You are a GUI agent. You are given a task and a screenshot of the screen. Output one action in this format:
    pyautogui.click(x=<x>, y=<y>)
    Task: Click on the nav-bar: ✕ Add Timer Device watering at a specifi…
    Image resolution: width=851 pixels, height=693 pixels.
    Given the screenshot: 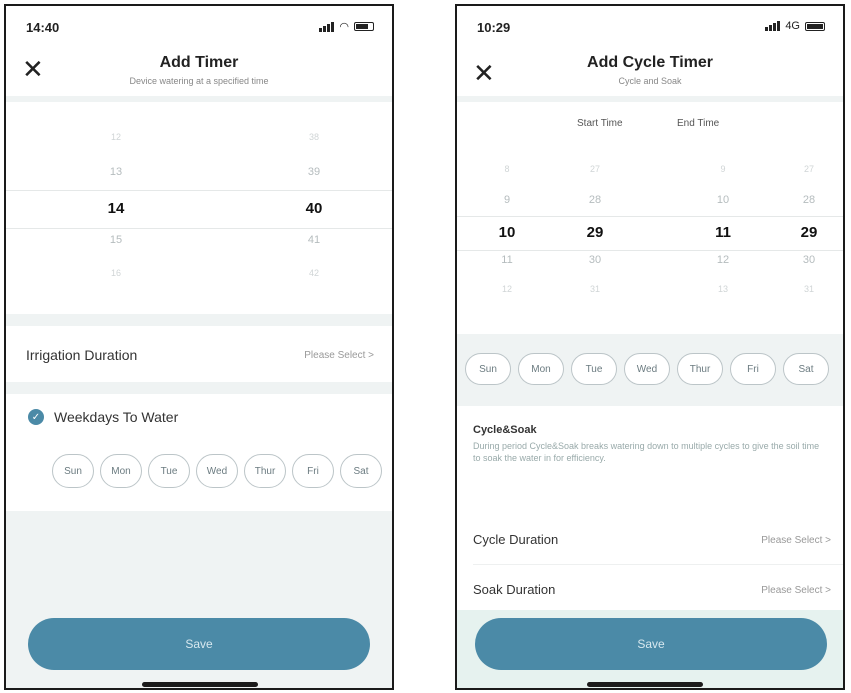 What is the action you would take?
    pyautogui.click(x=199, y=74)
    